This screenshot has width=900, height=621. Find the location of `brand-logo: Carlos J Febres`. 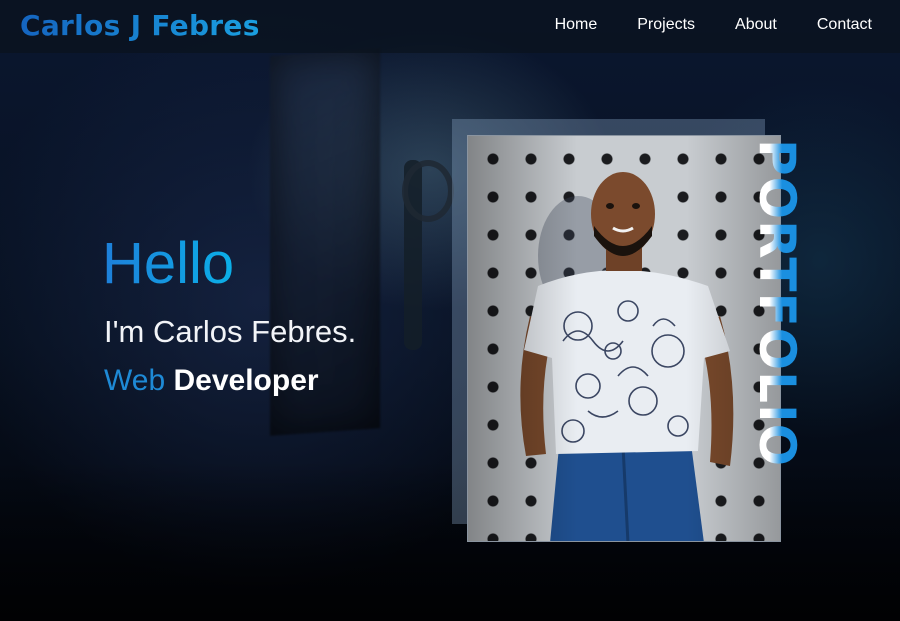

brand-logo: Carlos J Febres is located at coordinates (140, 25).